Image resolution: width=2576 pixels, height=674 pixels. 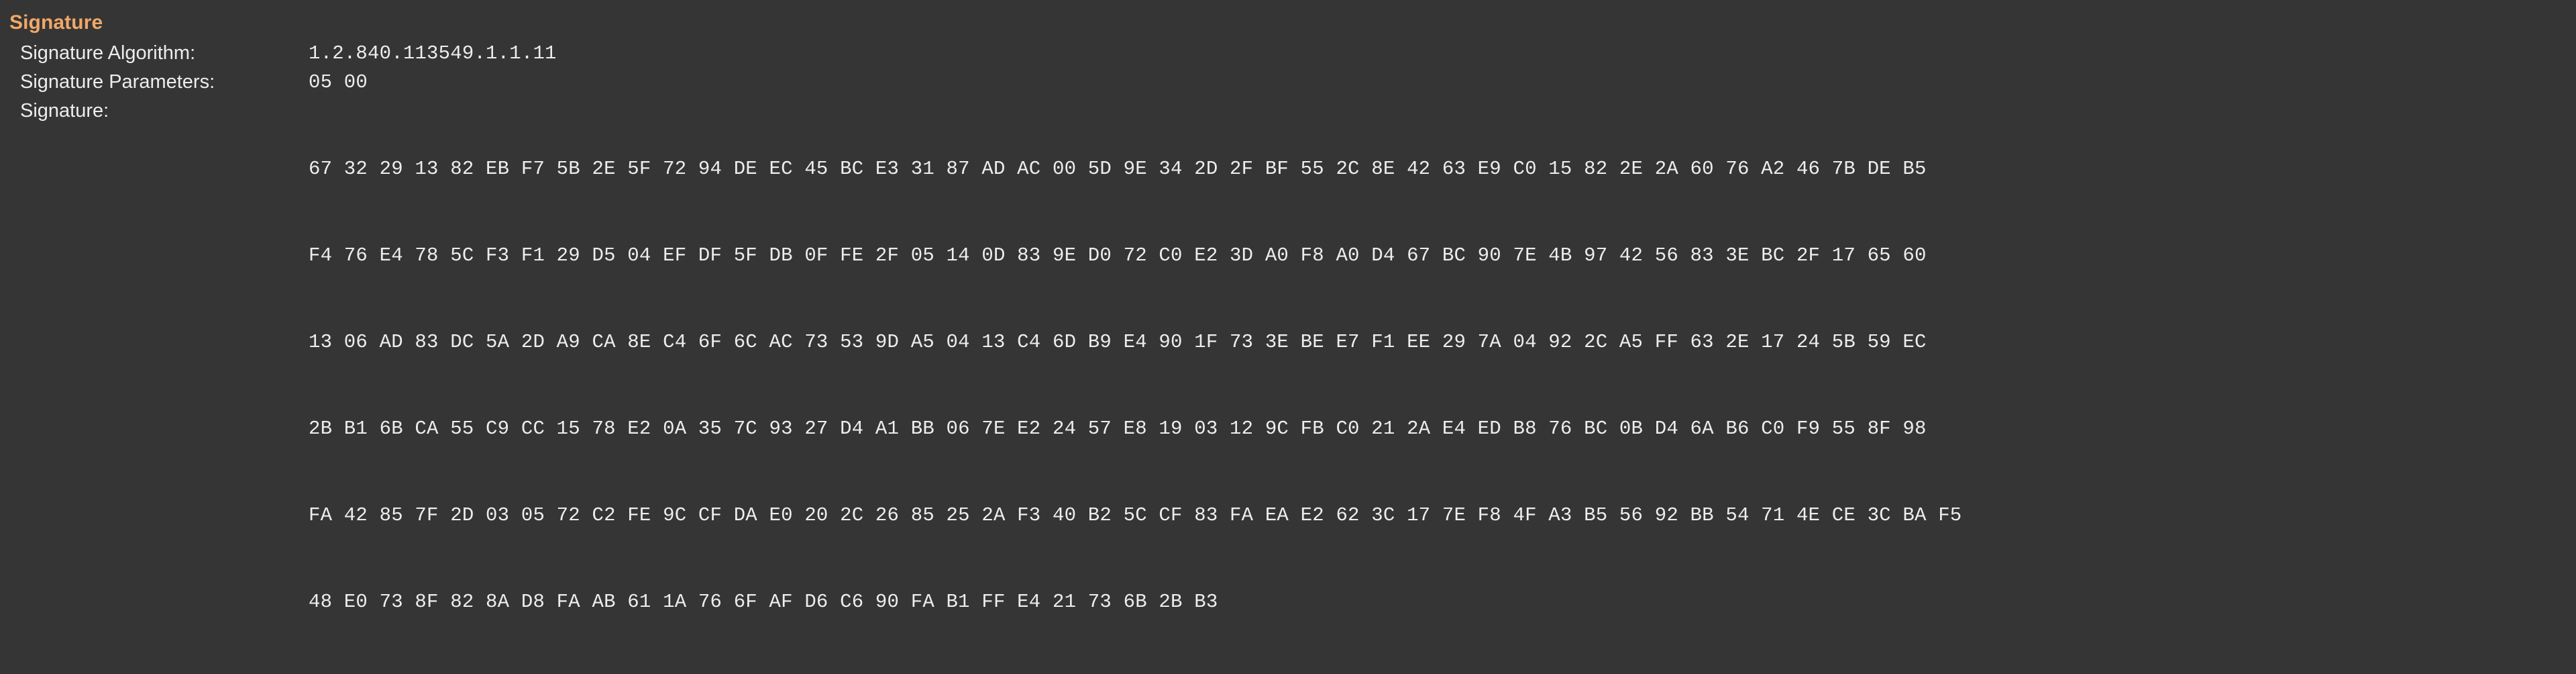 I want to click on field-value-signature-parameters: 05 00, so click(x=338, y=82).